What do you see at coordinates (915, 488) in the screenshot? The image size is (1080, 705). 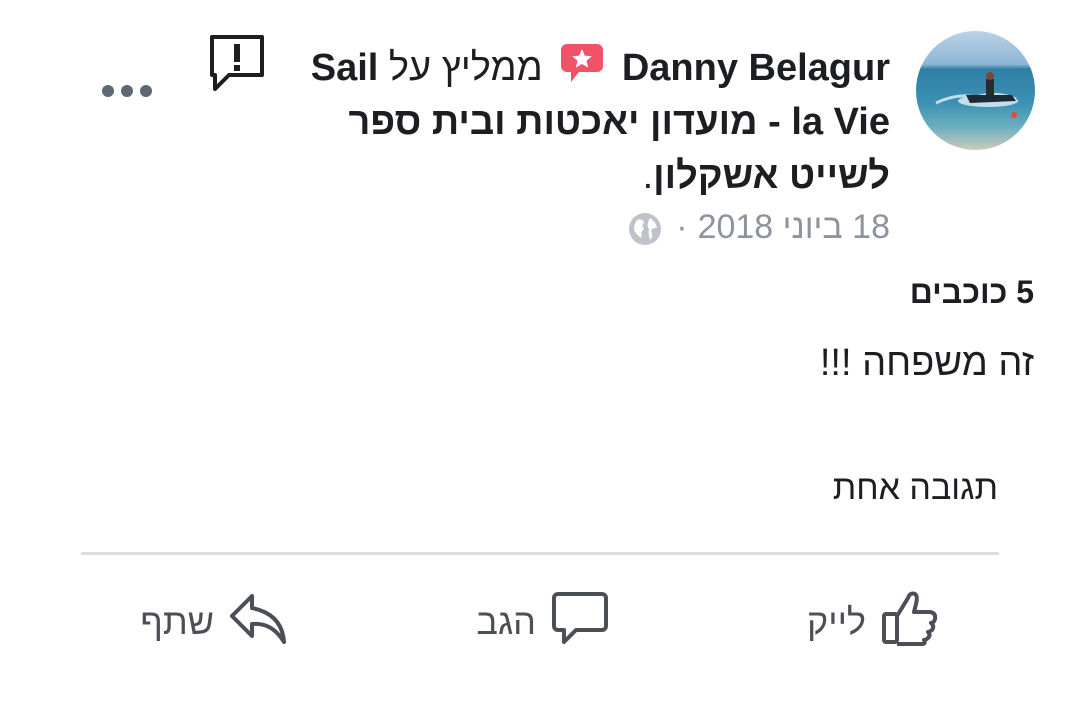 I see `replies-link: תגובה אחת` at bounding box center [915, 488].